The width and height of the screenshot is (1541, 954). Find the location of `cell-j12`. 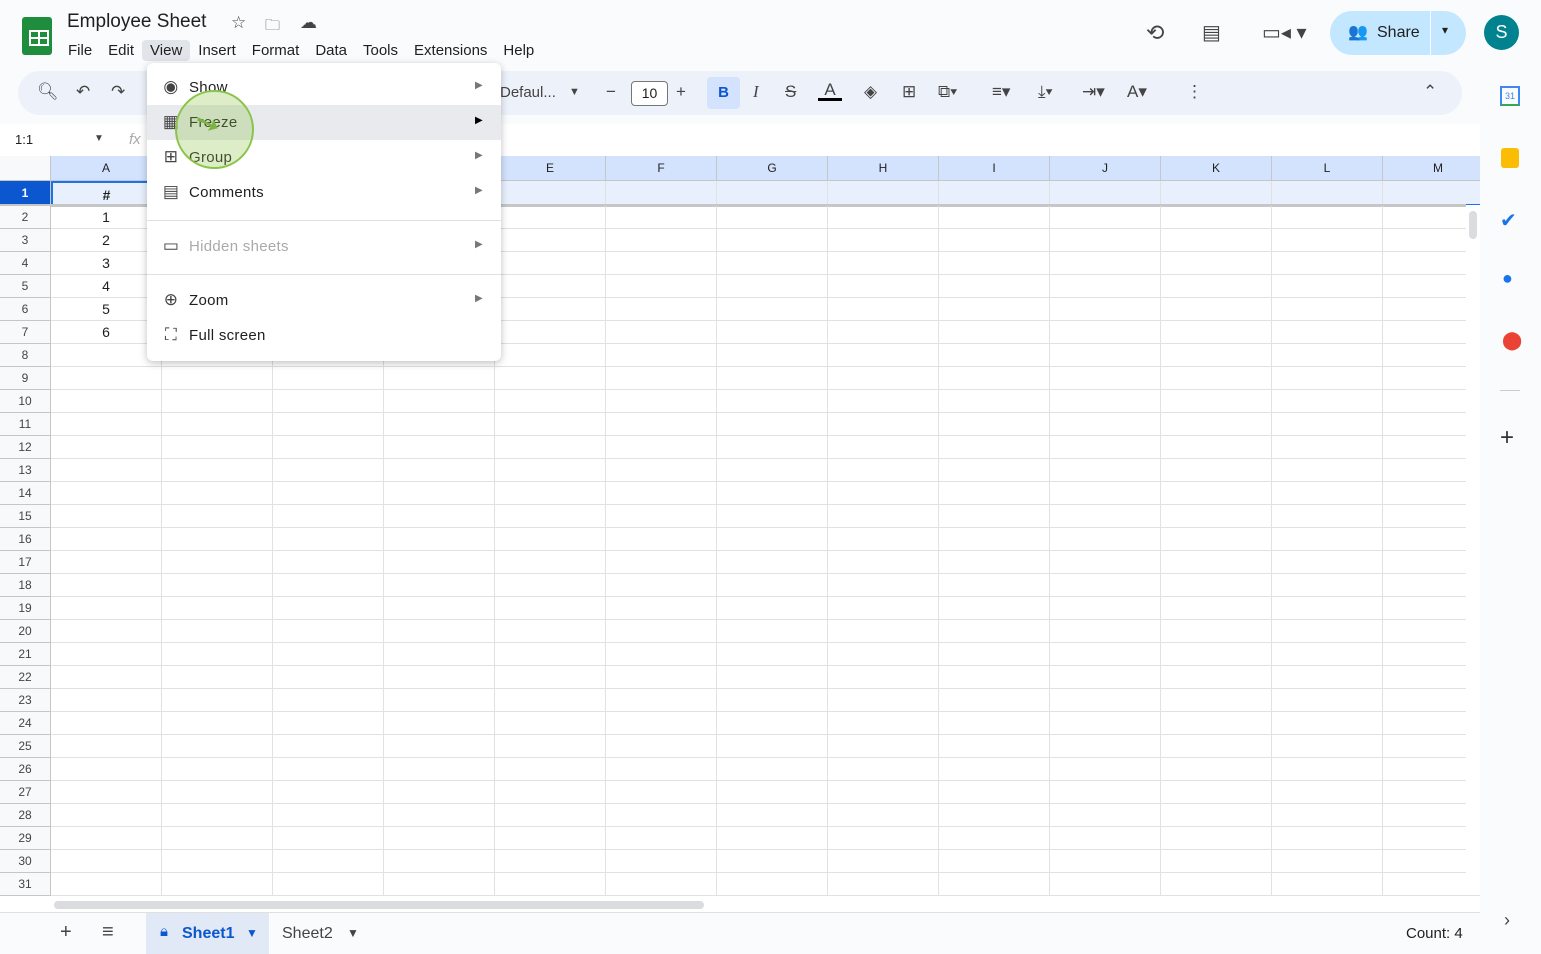

cell-j12 is located at coordinates (1105, 447).